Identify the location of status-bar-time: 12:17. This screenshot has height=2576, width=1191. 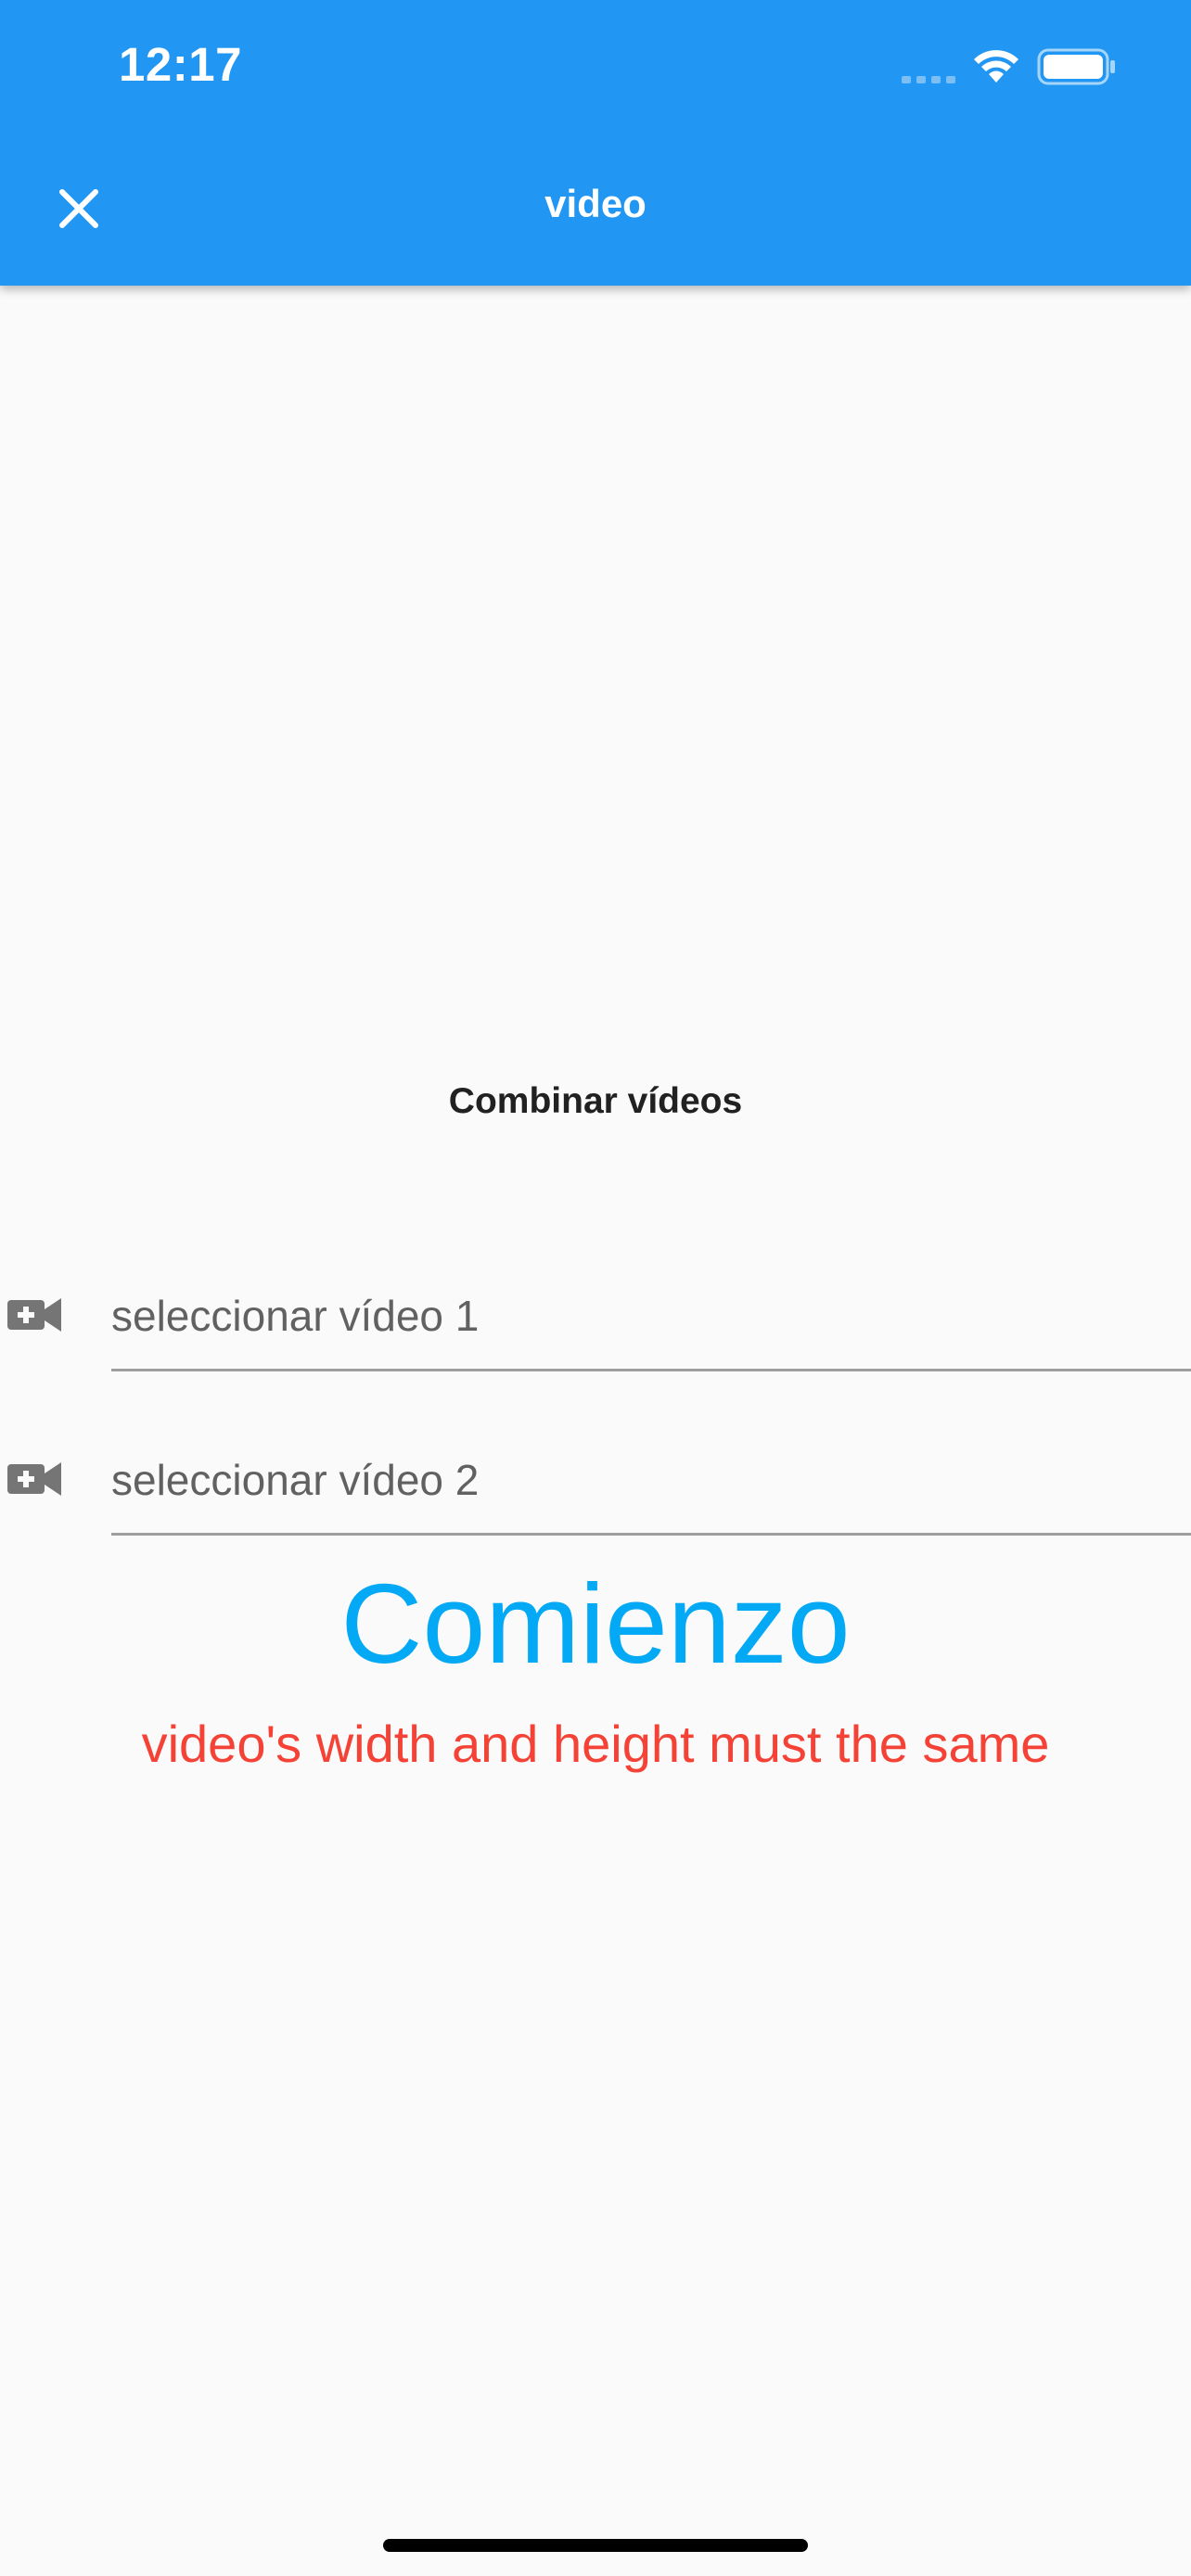
(180, 64).